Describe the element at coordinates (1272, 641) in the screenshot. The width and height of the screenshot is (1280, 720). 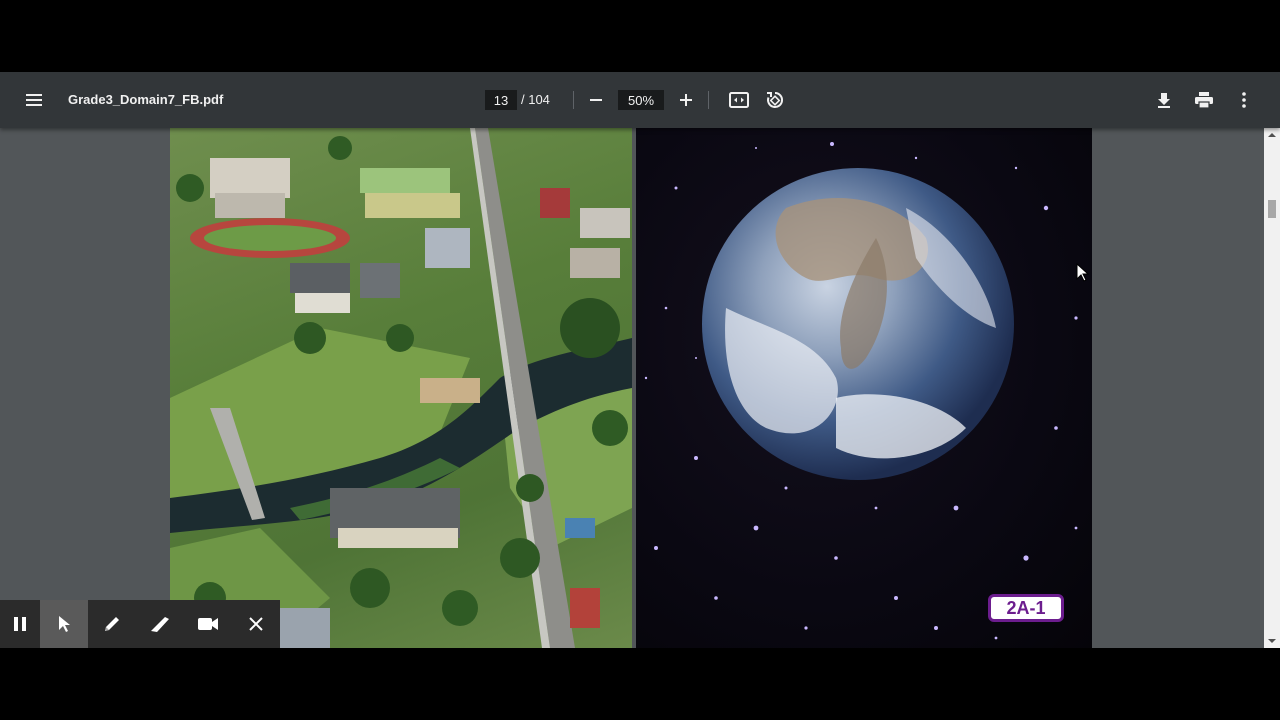
I see `scroll-down-icon` at that location.